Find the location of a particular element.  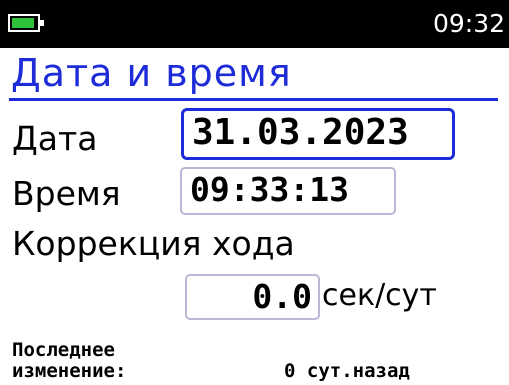

page-title: Дата и время is located at coordinates (151, 73).